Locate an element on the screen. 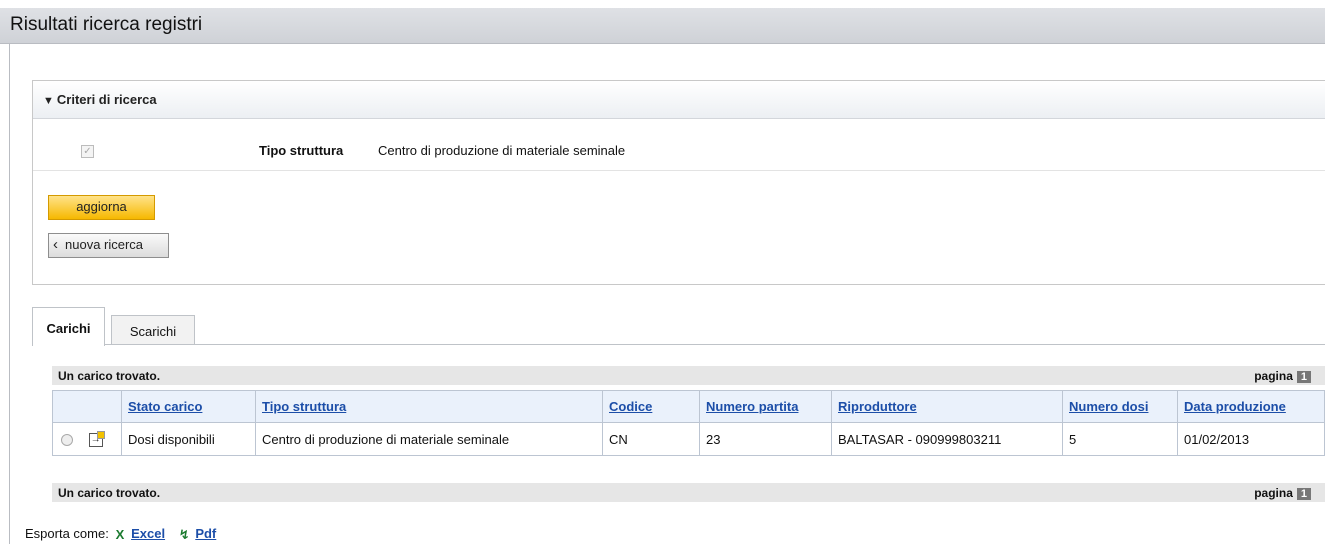 The height and width of the screenshot is (544, 1325). tab-divider is located at coordinates (715, 344).